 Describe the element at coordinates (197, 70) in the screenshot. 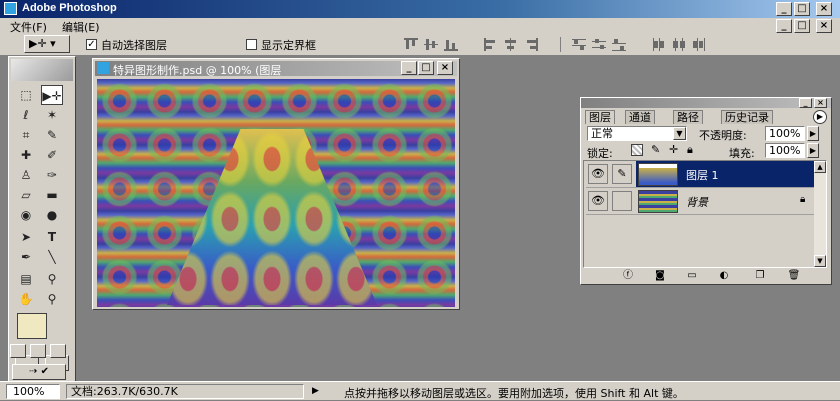

I see `document-title: 特异图形制作.psd @ 100% (图层` at that location.